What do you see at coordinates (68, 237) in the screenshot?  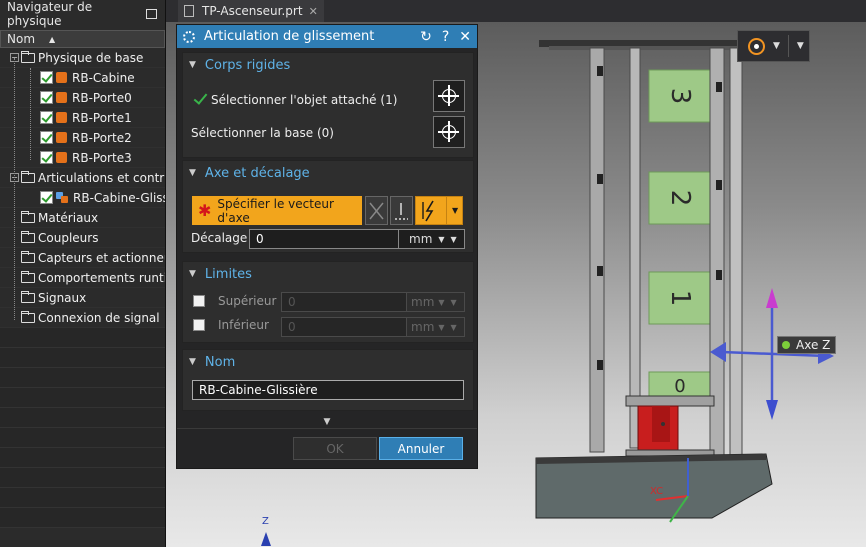 I see `tree-item-label: Coupleurs` at bounding box center [68, 237].